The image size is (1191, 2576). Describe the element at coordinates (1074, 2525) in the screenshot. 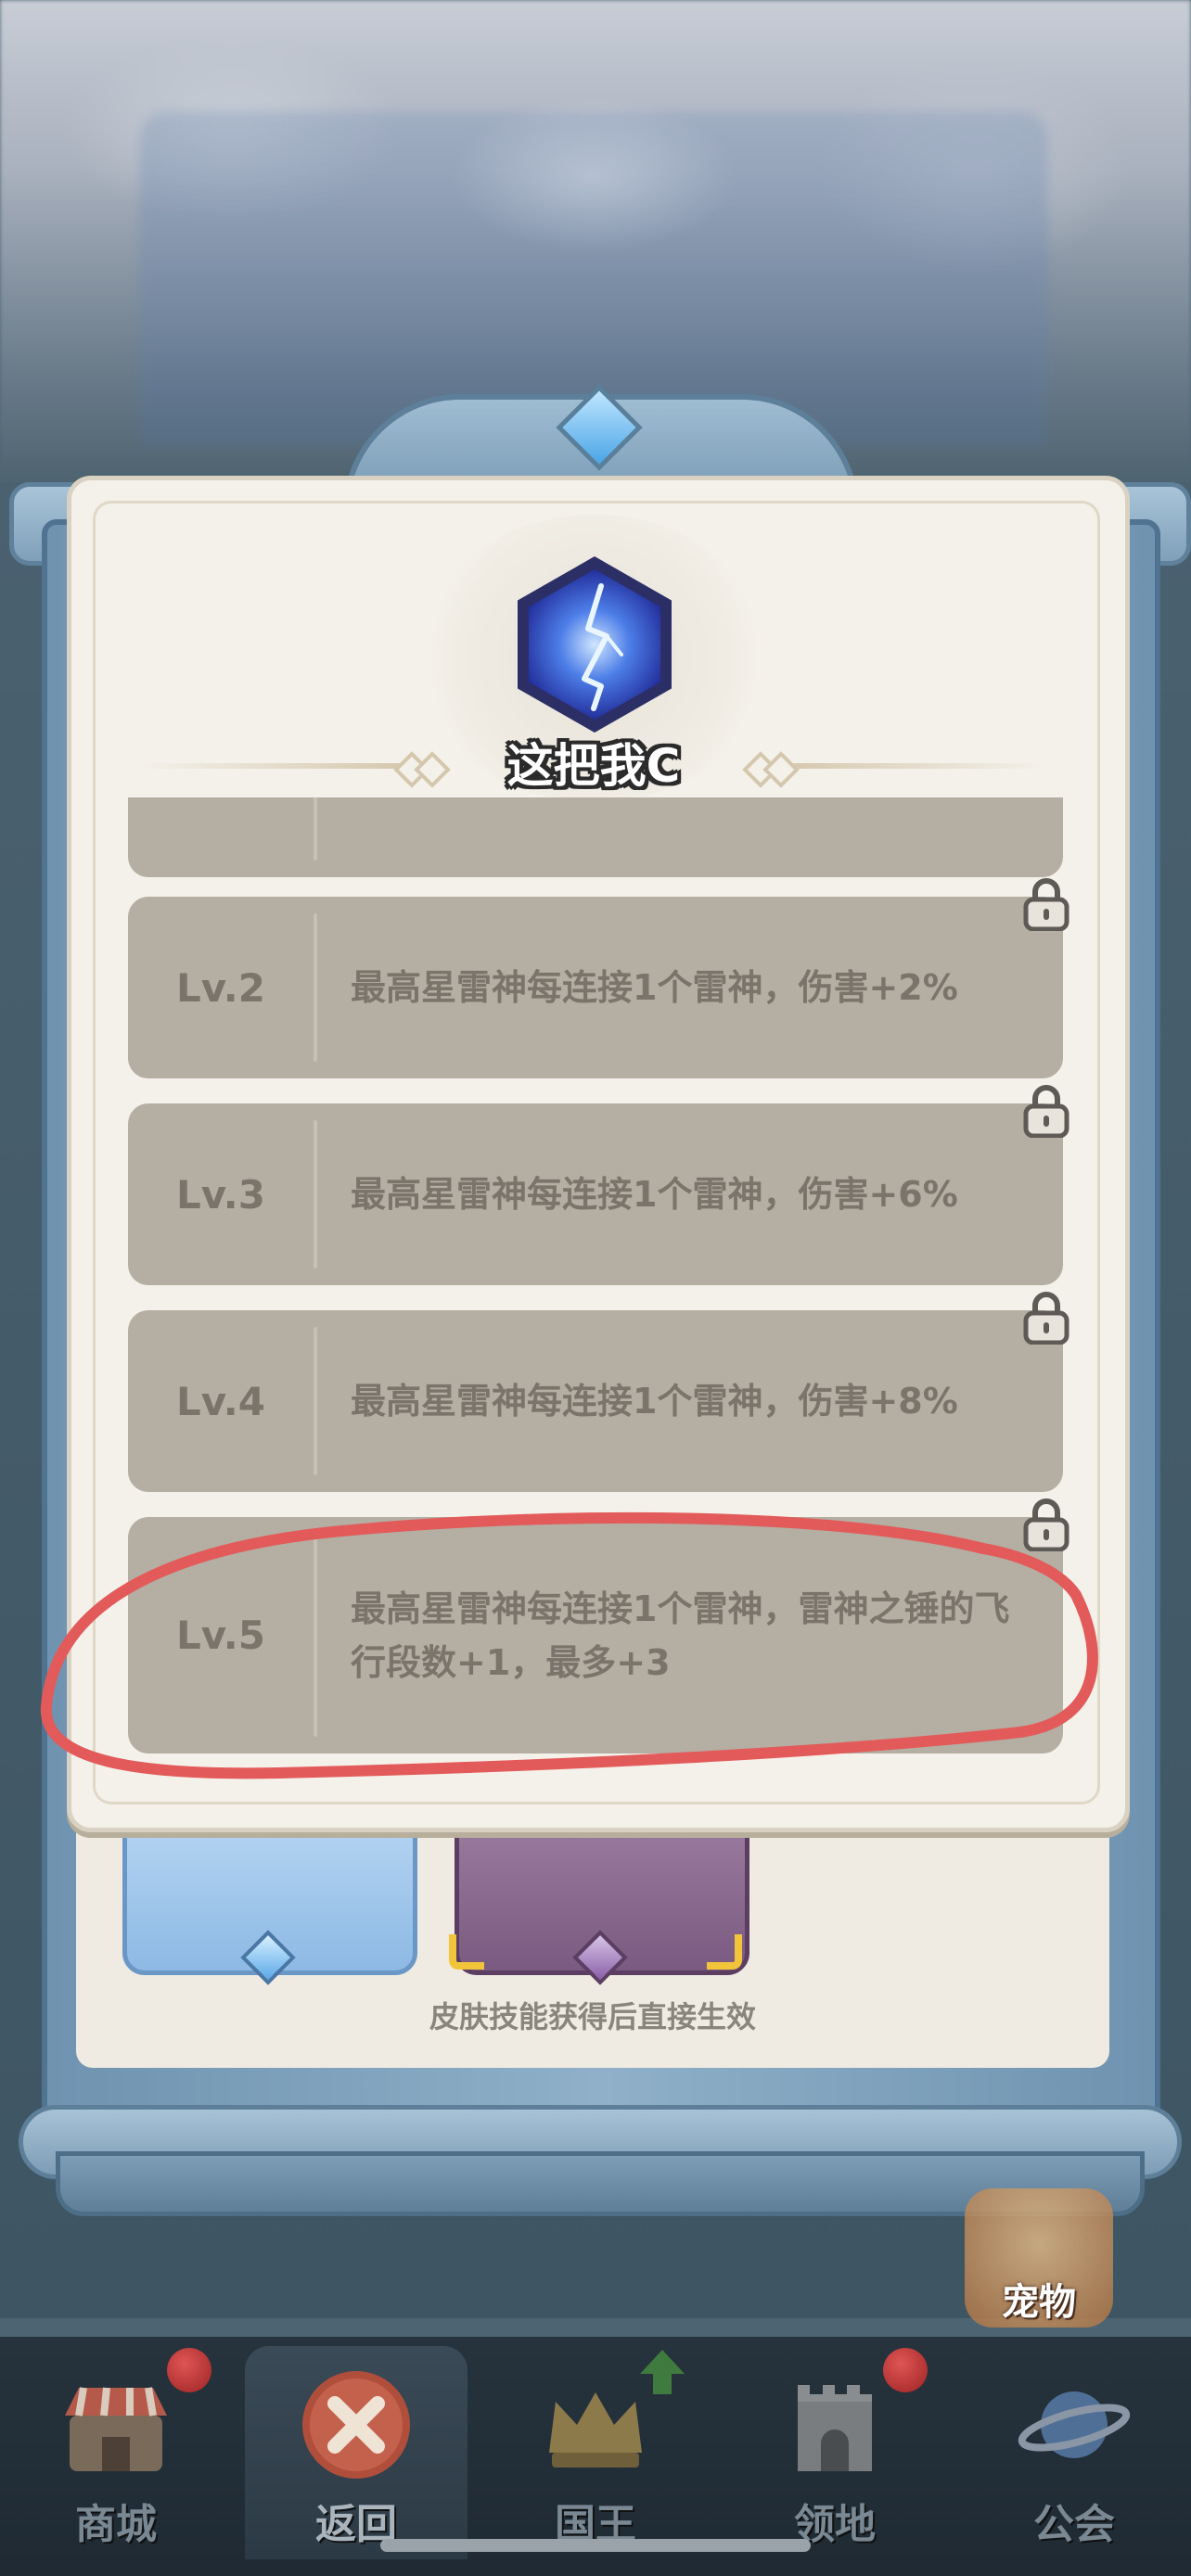

I see `nav-label: 公会` at that location.